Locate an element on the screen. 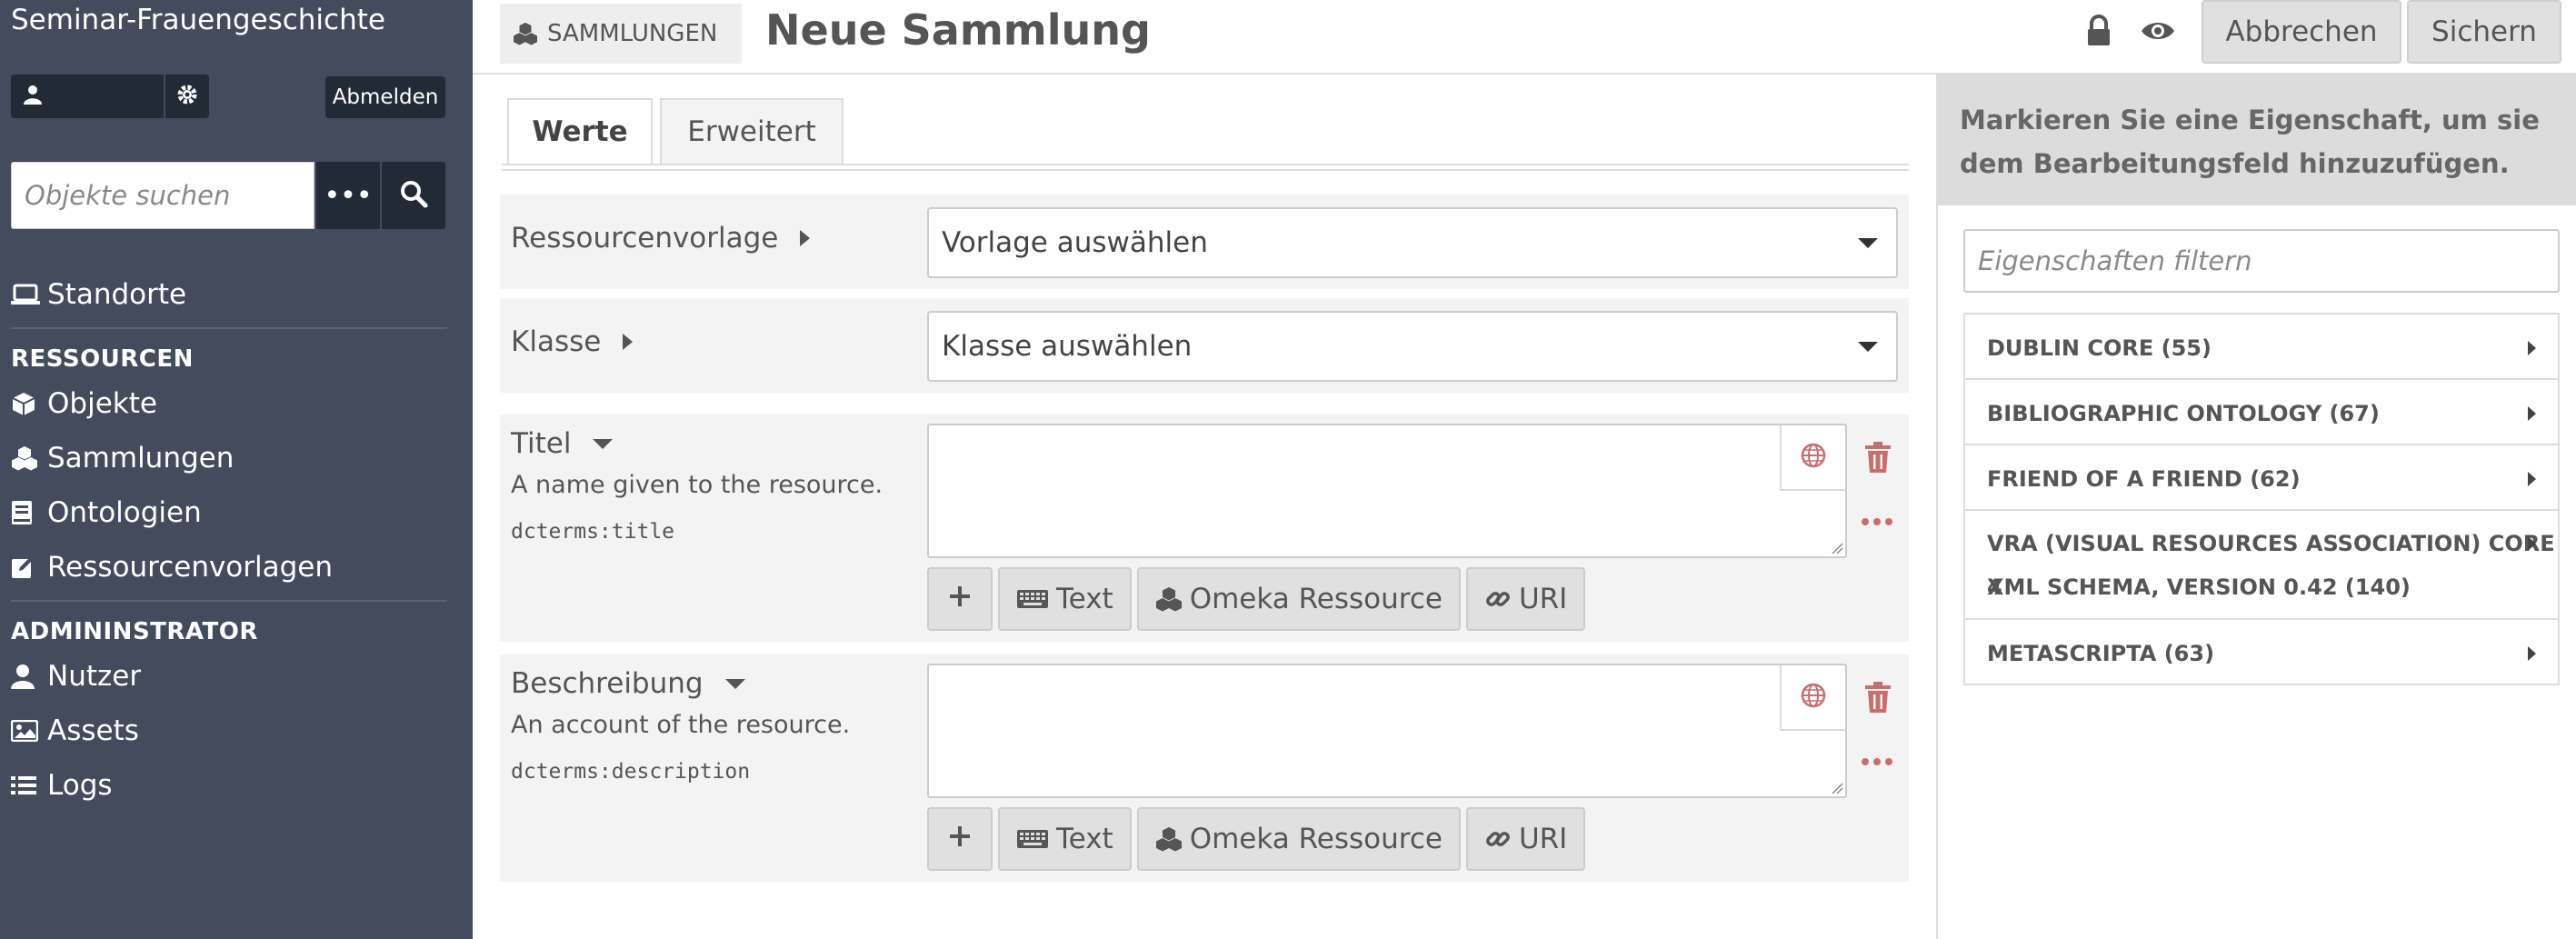  lock-icon is located at coordinates (2098, 31).